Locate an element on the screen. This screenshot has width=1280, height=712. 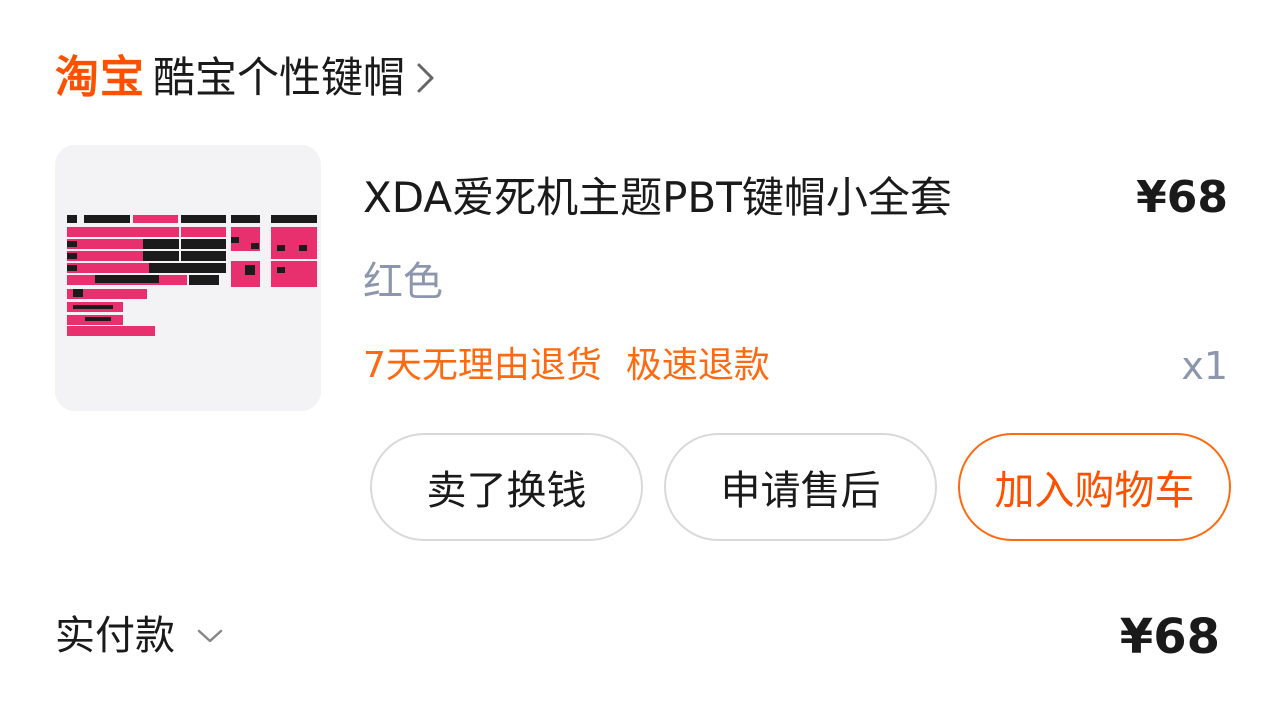
service-tags: 7天无理由退货 极速退款 is located at coordinates (566, 366).